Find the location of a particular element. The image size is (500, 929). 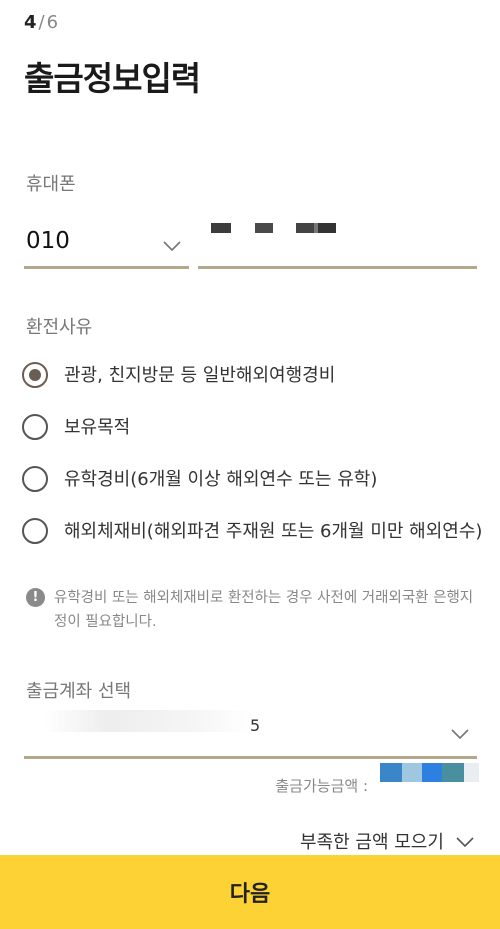

radio-button-selected is located at coordinates (35, 375).